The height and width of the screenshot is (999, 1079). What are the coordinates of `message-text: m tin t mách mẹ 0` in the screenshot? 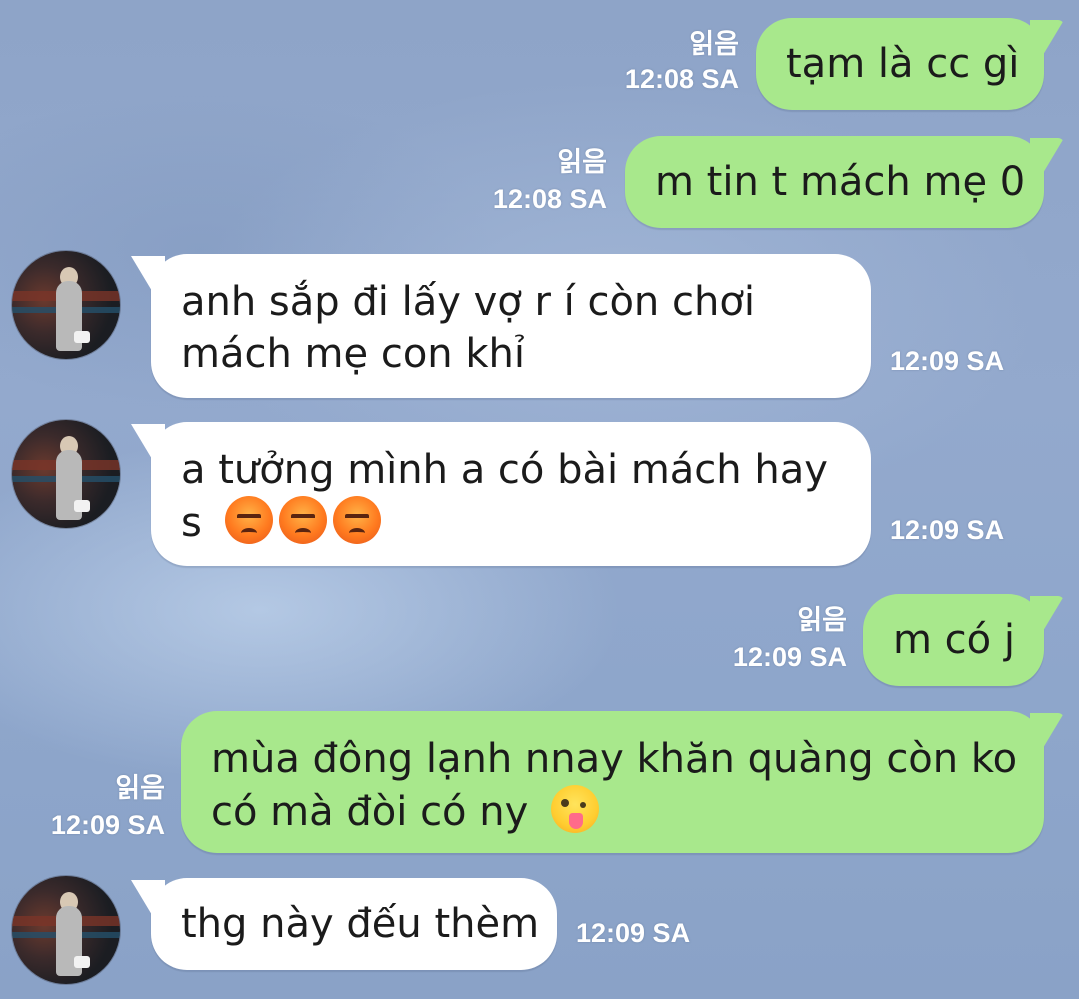 It's located at (840, 182).